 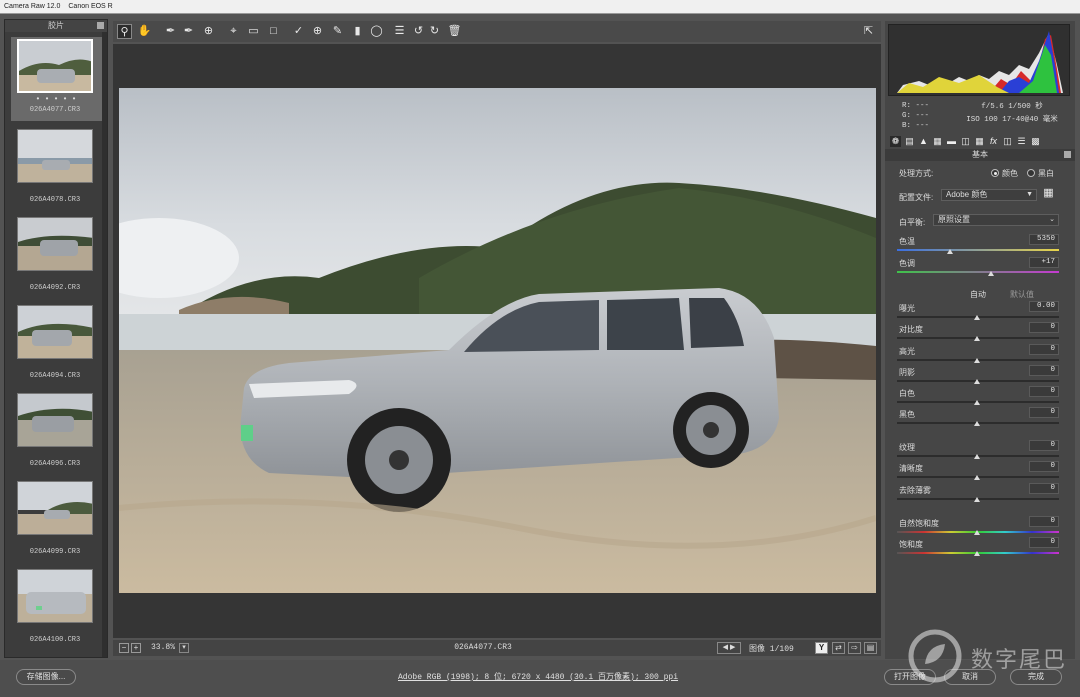 I want to click on color-radio, so click(x=995, y=173).